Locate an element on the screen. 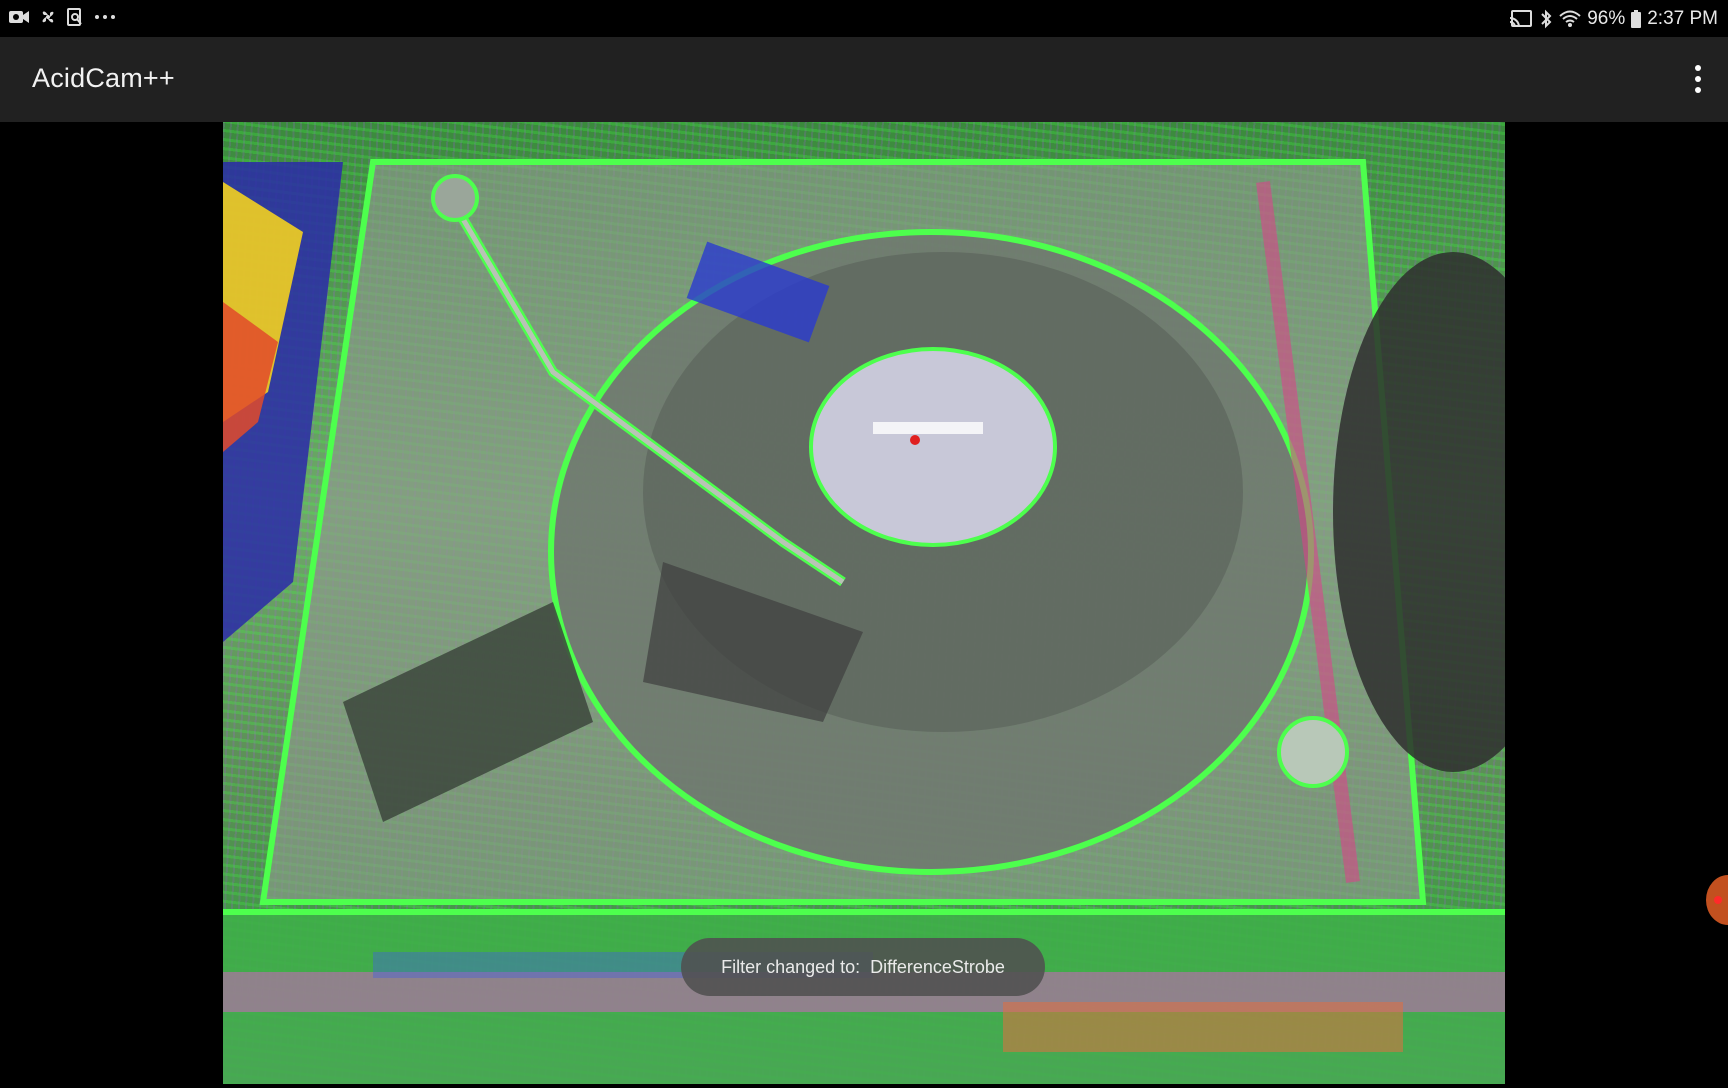 The height and width of the screenshot is (1088, 1728). status-left-icons is located at coordinates (63, 17).